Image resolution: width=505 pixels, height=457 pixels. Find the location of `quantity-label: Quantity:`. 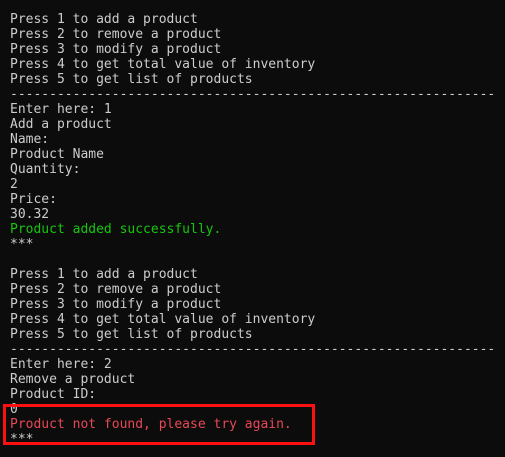

quantity-label: Quantity: is located at coordinates (45, 169).